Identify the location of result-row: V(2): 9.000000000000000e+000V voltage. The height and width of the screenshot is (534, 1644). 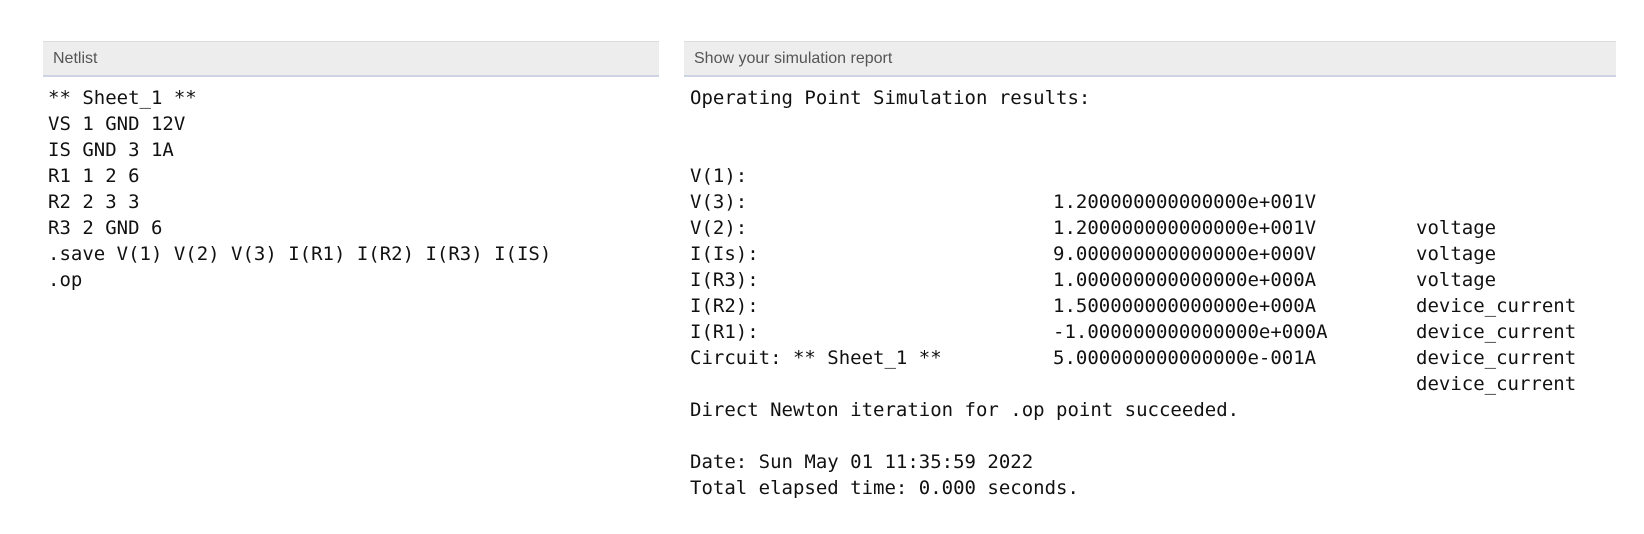
(1153, 240).